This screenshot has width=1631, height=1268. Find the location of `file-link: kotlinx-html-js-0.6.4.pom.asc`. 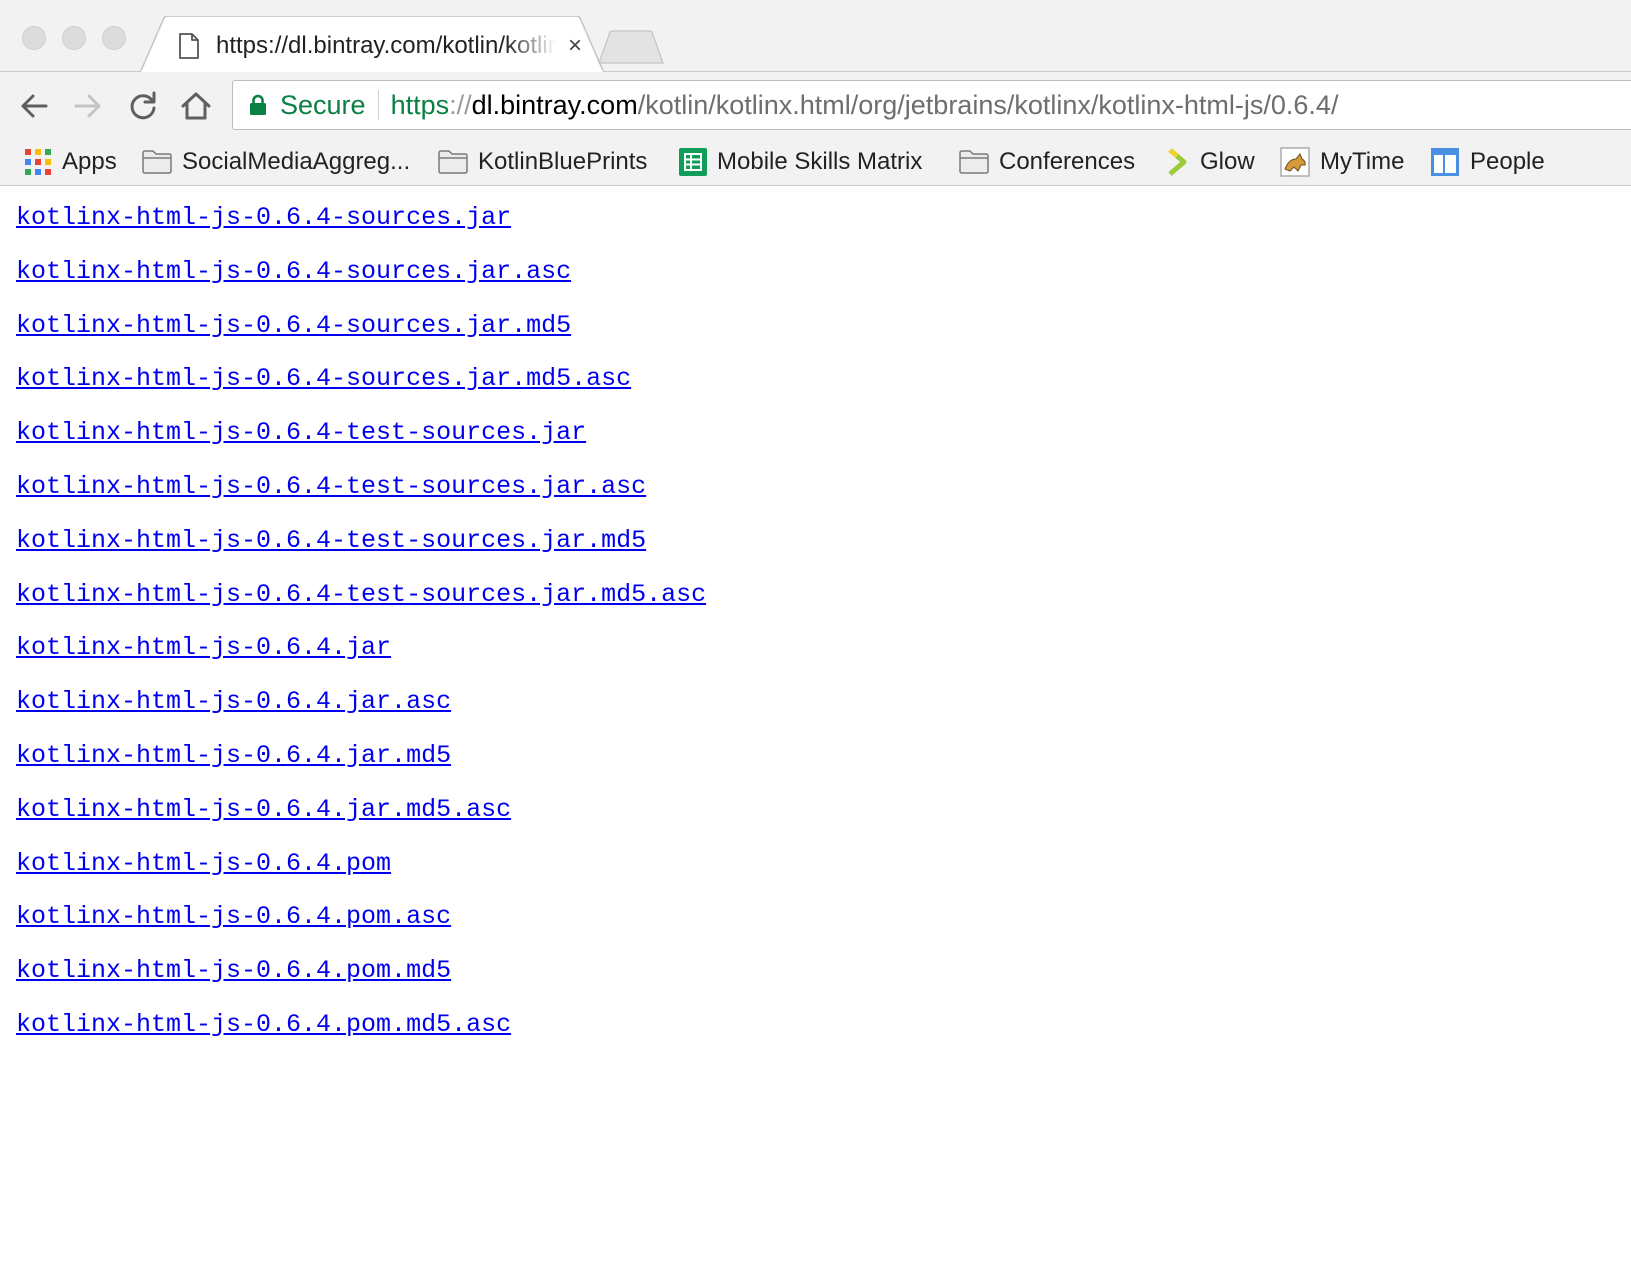

file-link: kotlinx-html-js-0.6.4.pom.asc is located at coordinates (766, 917).